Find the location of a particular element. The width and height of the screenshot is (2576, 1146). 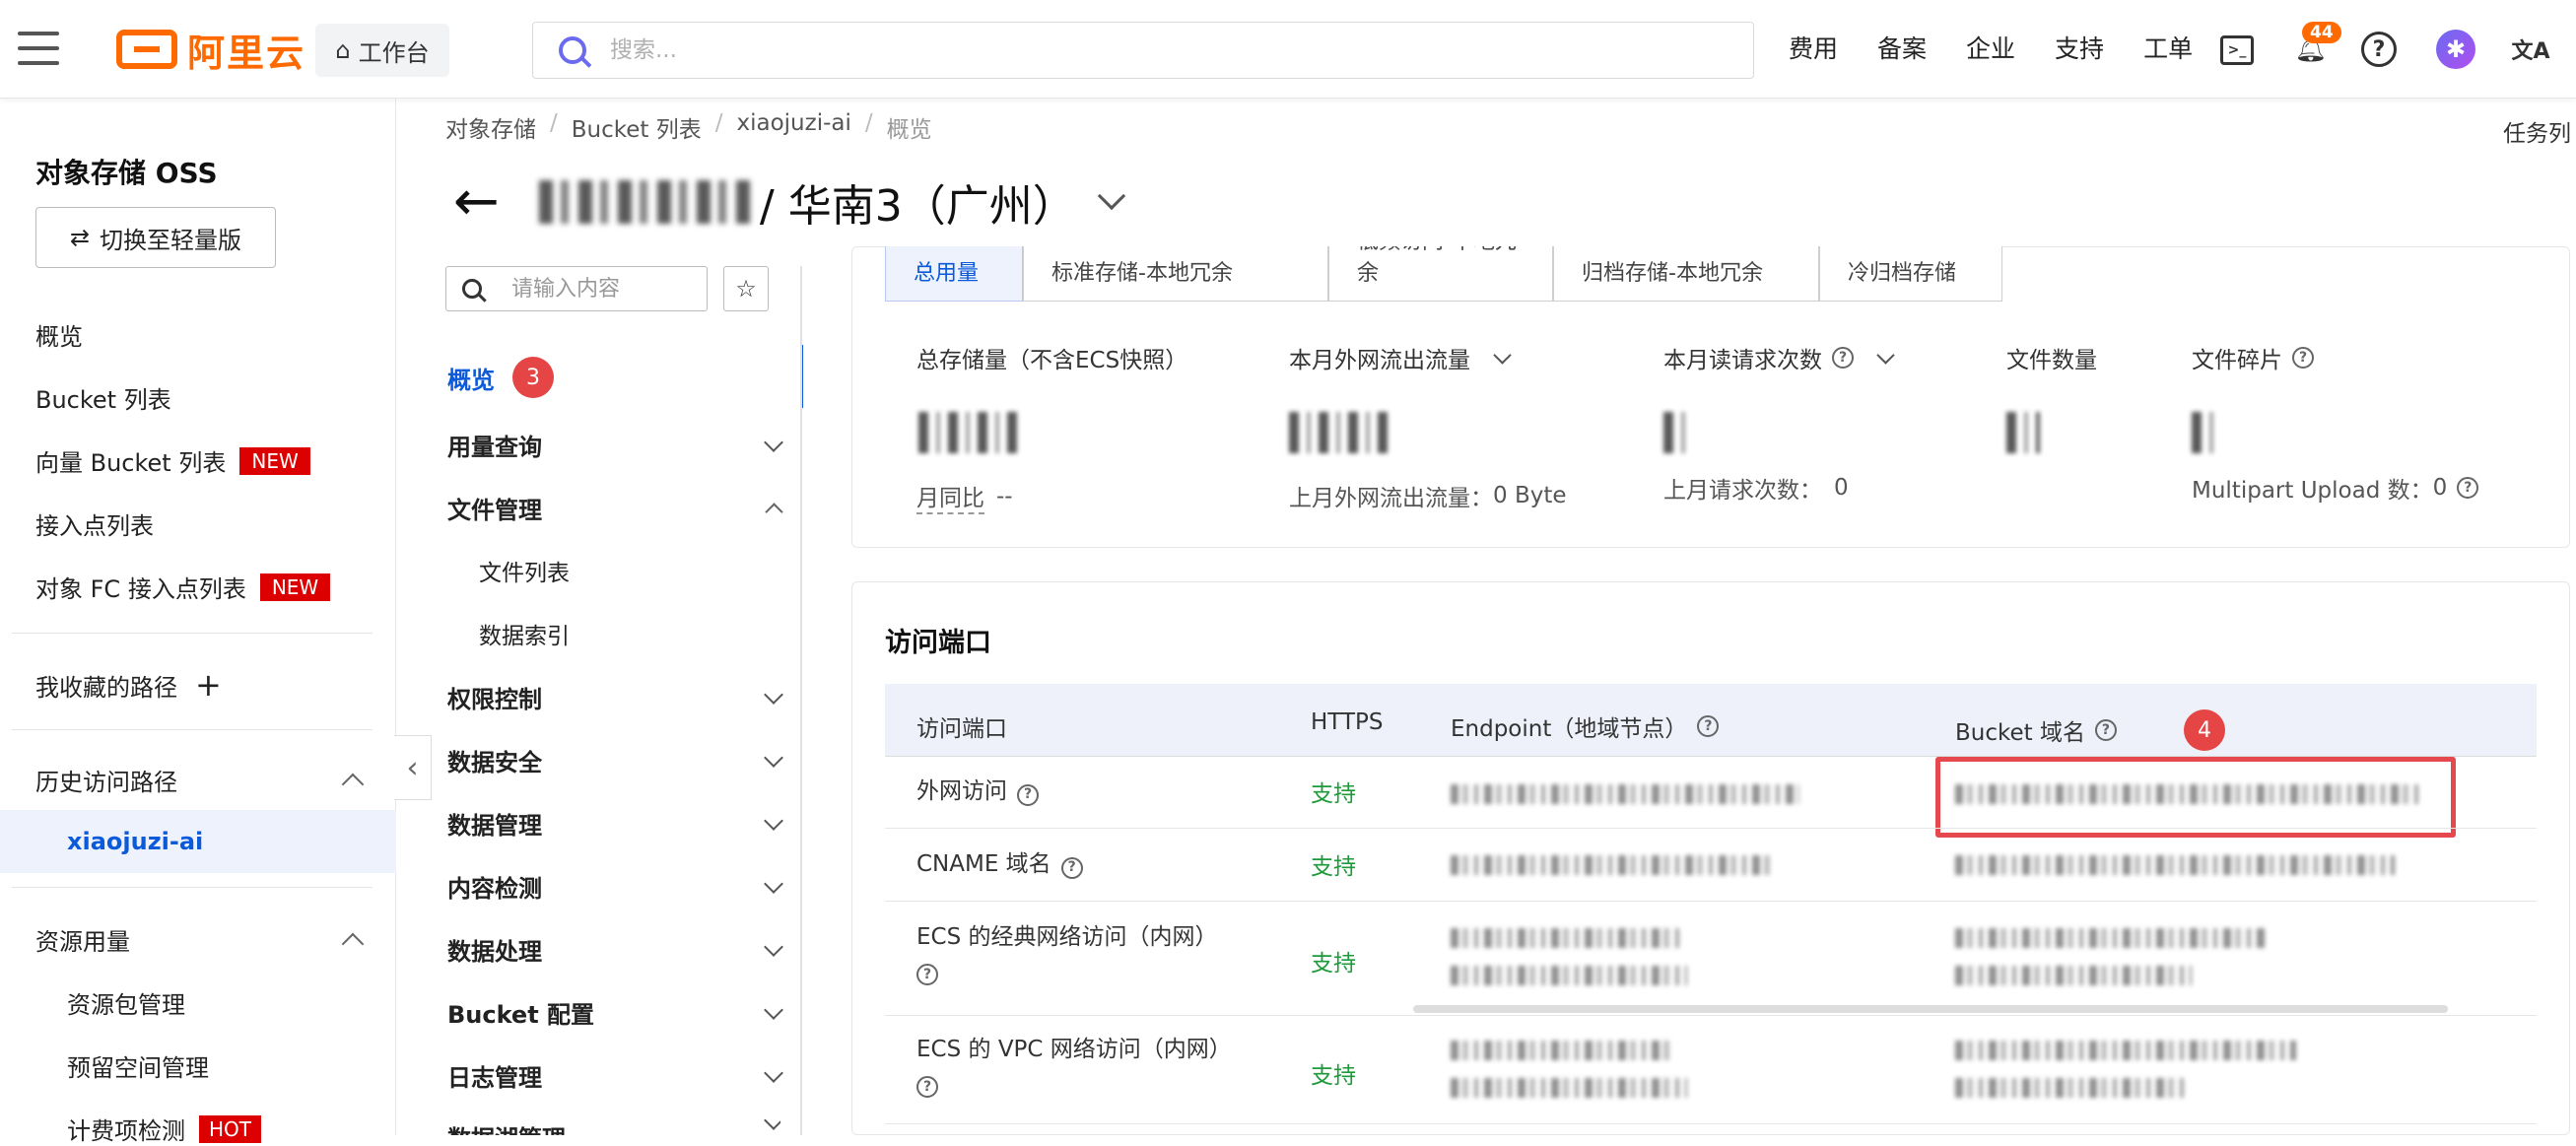

nav-data-security: 数据安全 is located at coordinates (615, 760).